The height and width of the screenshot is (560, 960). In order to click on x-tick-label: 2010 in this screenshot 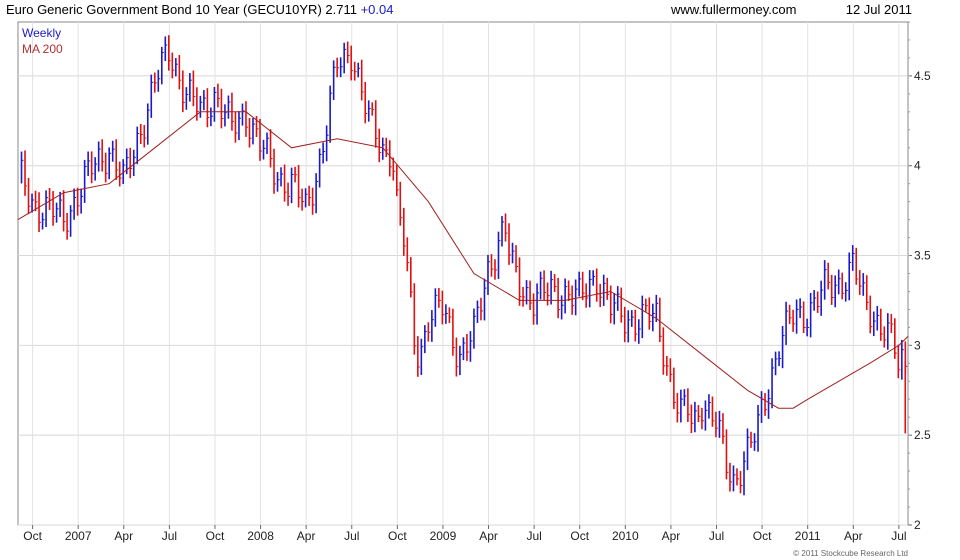, I will do `click(625, 536)`.